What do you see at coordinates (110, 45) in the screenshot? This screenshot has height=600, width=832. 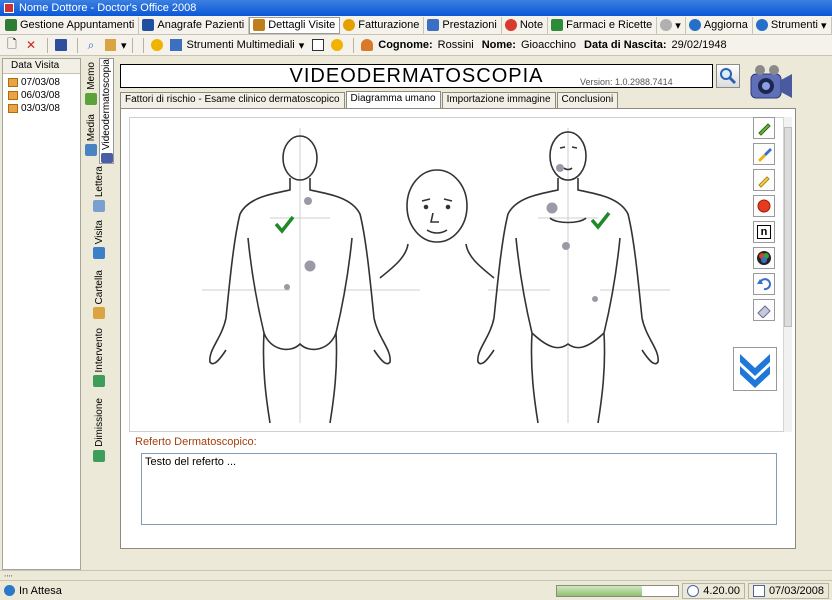 I see `clipboard-button` at bounding box center [110, 45].